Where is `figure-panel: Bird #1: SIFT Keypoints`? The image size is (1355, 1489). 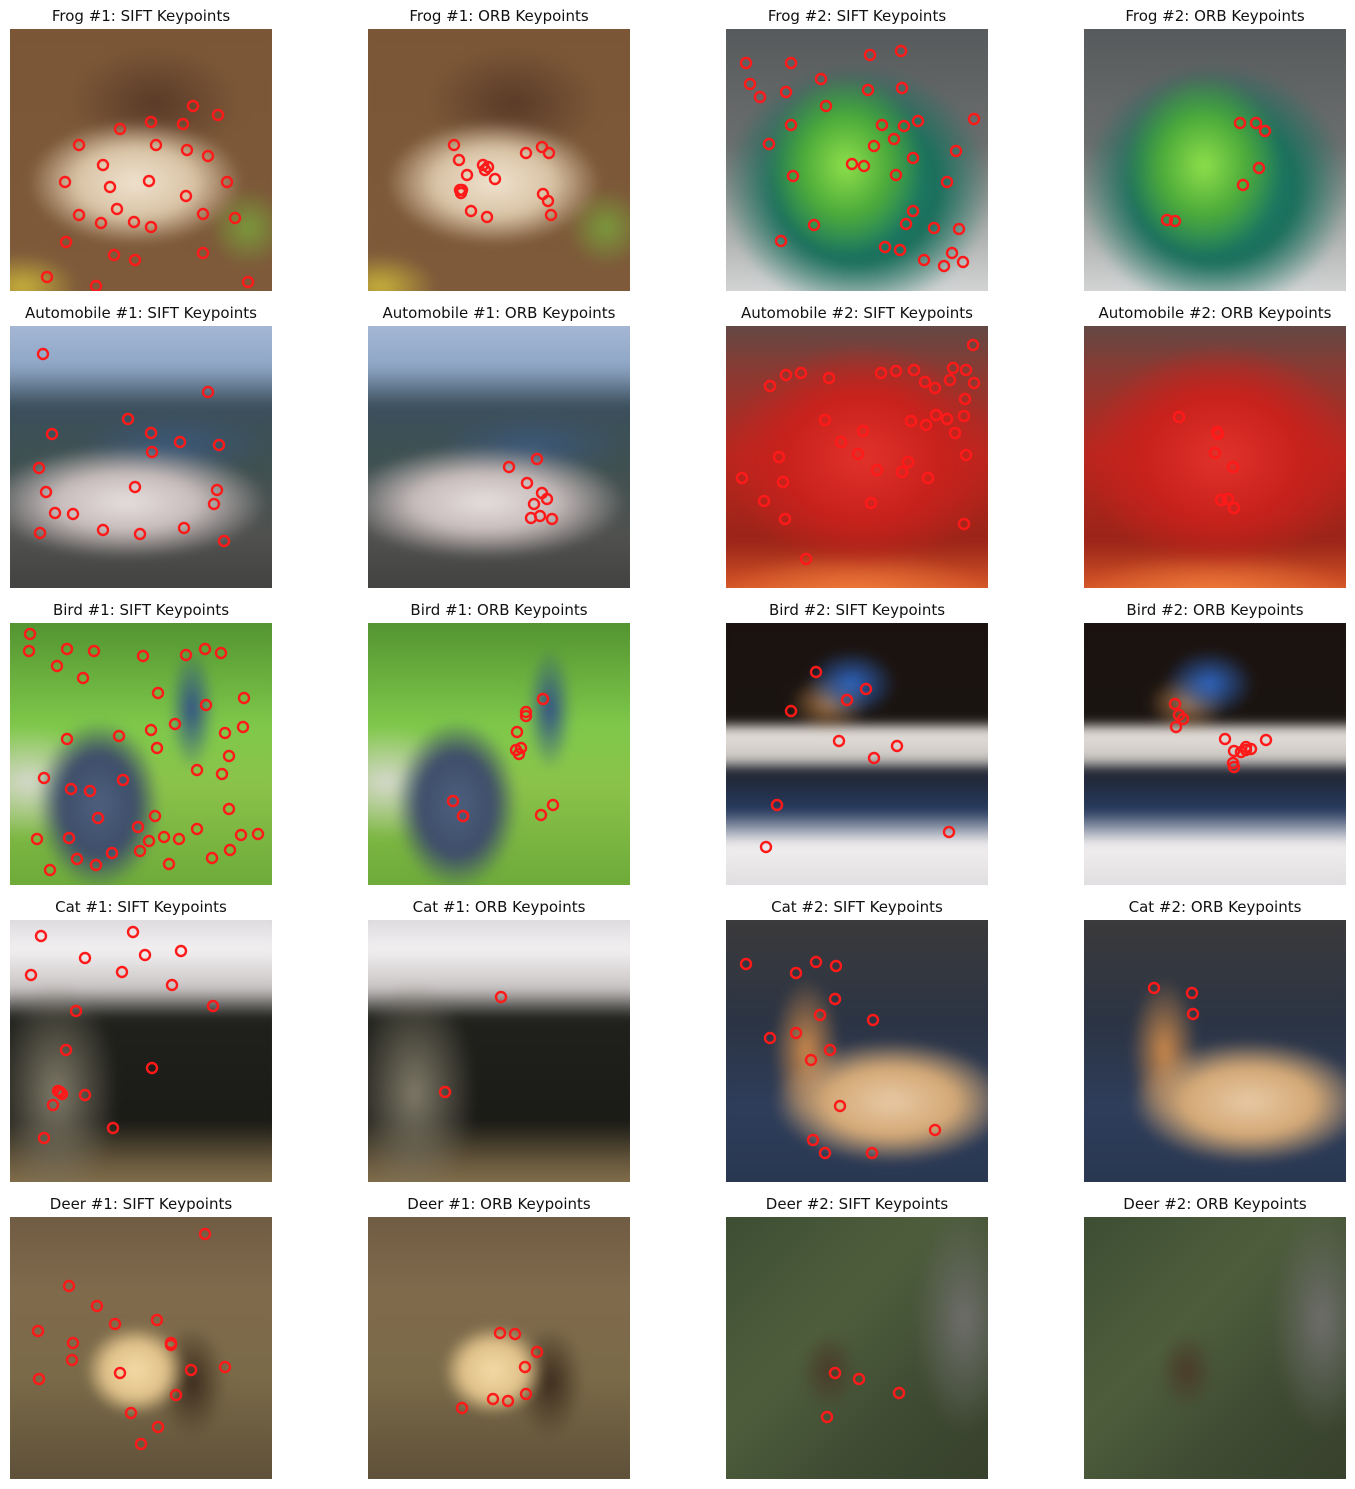
figure-panel: Bird #1: SIFT Keypoints is located at coordinates (141, 739).